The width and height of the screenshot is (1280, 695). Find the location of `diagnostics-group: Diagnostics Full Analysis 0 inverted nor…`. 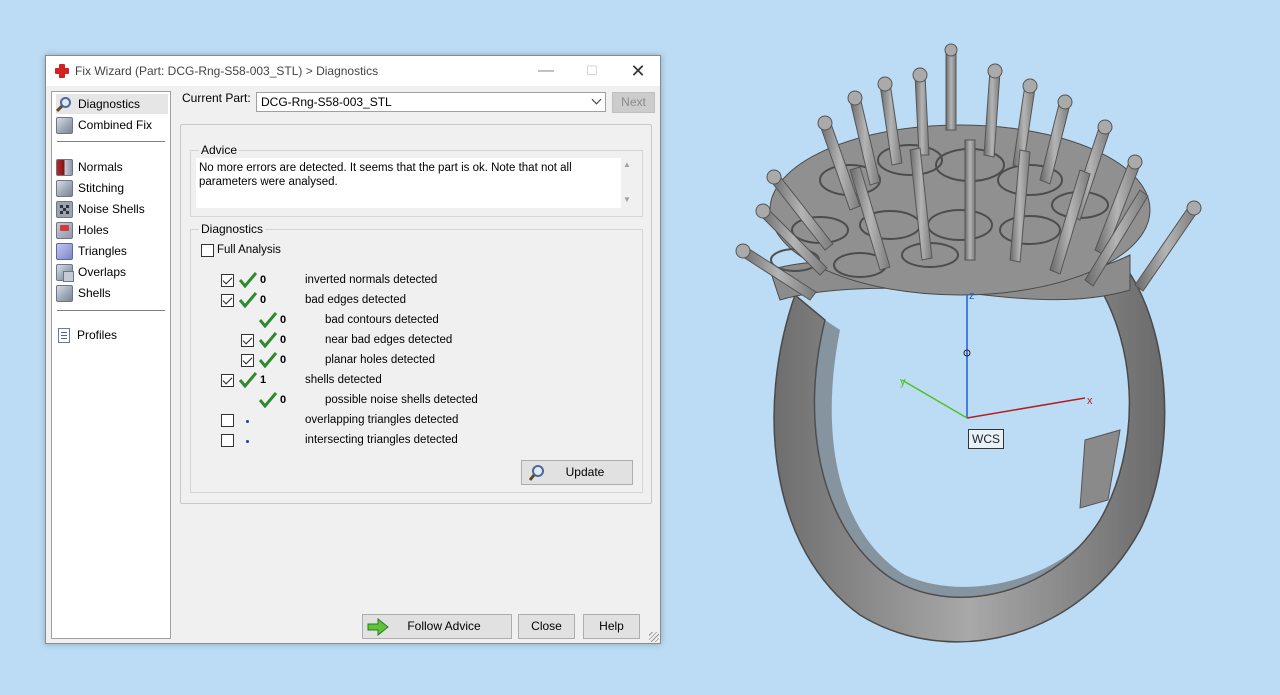

diagnostics-group: Diagnostics Full Analysis 0 inverted nor… is located at coordinates (416, 357).